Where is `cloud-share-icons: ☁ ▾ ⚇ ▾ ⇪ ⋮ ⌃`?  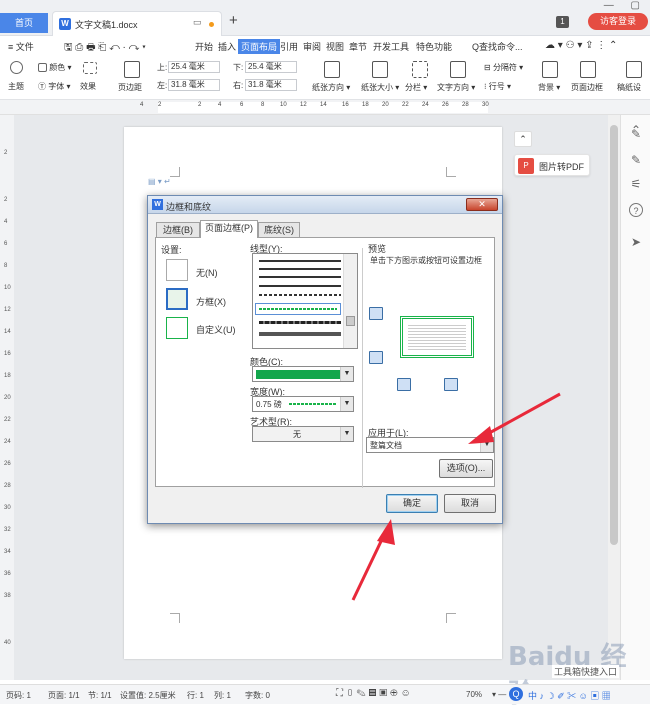
cloud-share-icons: ☁ ▾ ⚇ ▾ ⇪ ⋮ ⌃ is located at coordinates (581, 45).